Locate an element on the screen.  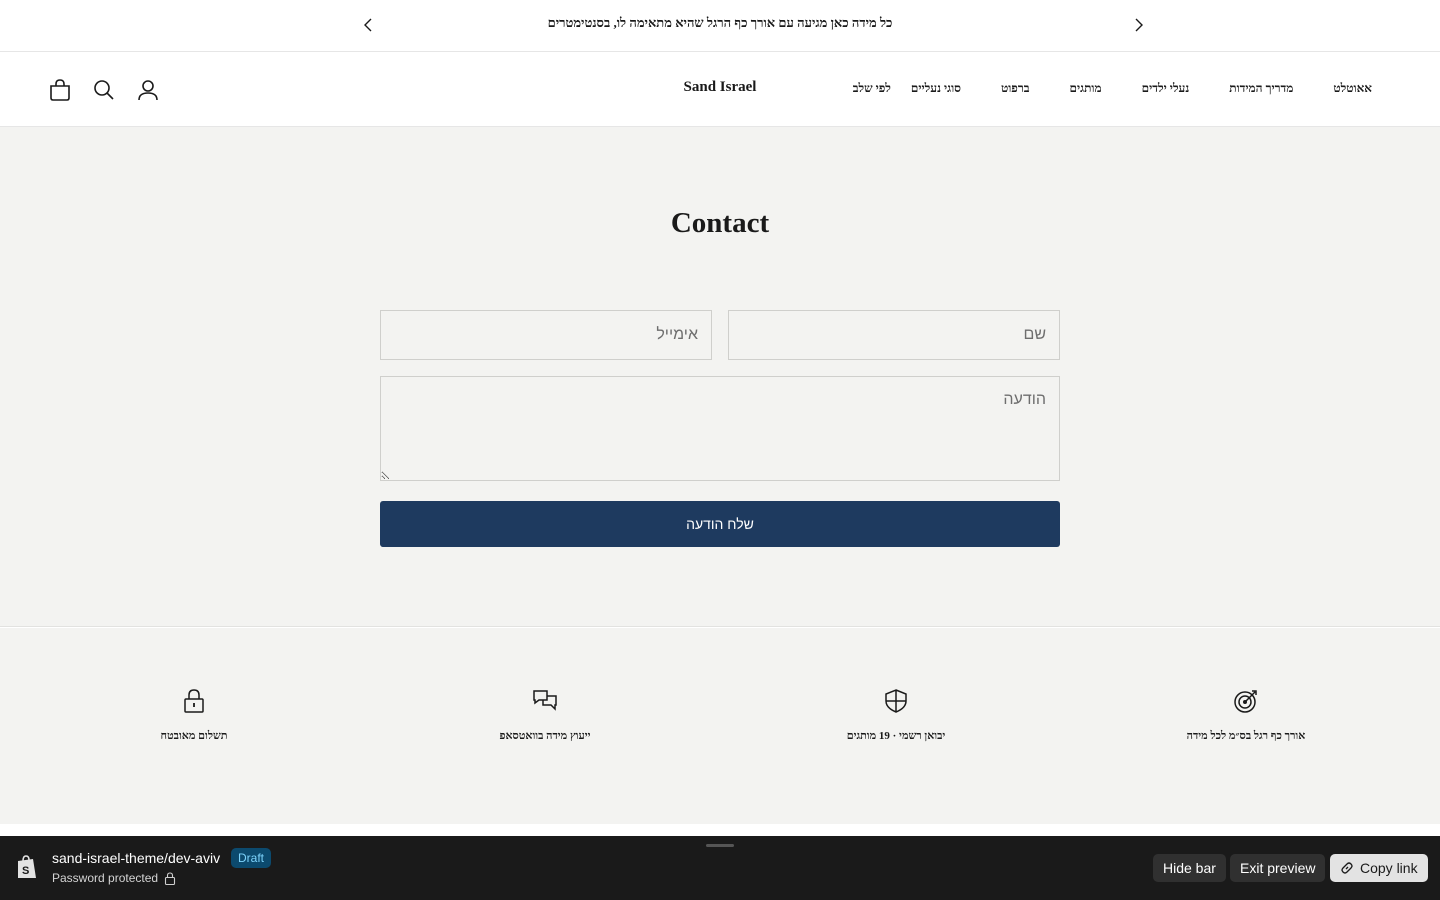
site-logo: Sand Israel is located at coordinates (720, 87).